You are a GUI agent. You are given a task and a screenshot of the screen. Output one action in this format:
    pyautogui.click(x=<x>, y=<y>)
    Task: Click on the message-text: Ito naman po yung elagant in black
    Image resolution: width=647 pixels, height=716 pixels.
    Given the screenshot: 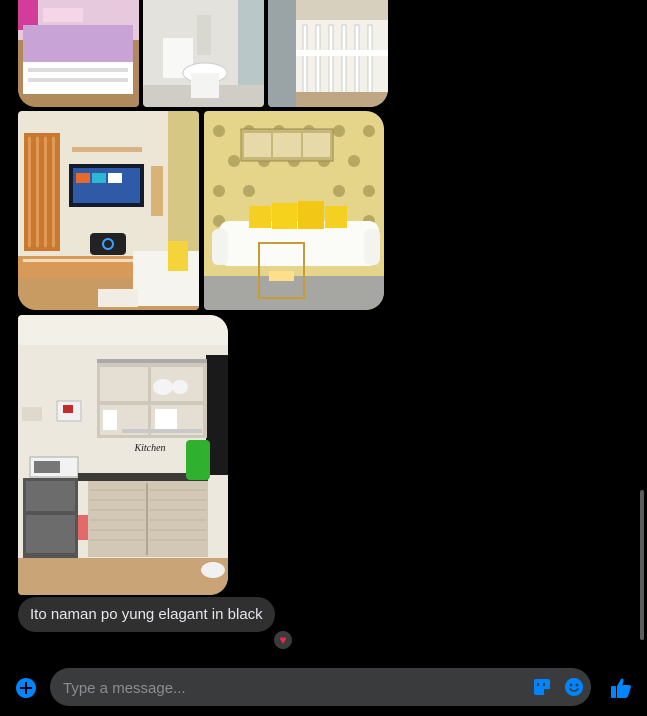 What is the action you would take?
    pyautogui.click(x=146, y=614)
    